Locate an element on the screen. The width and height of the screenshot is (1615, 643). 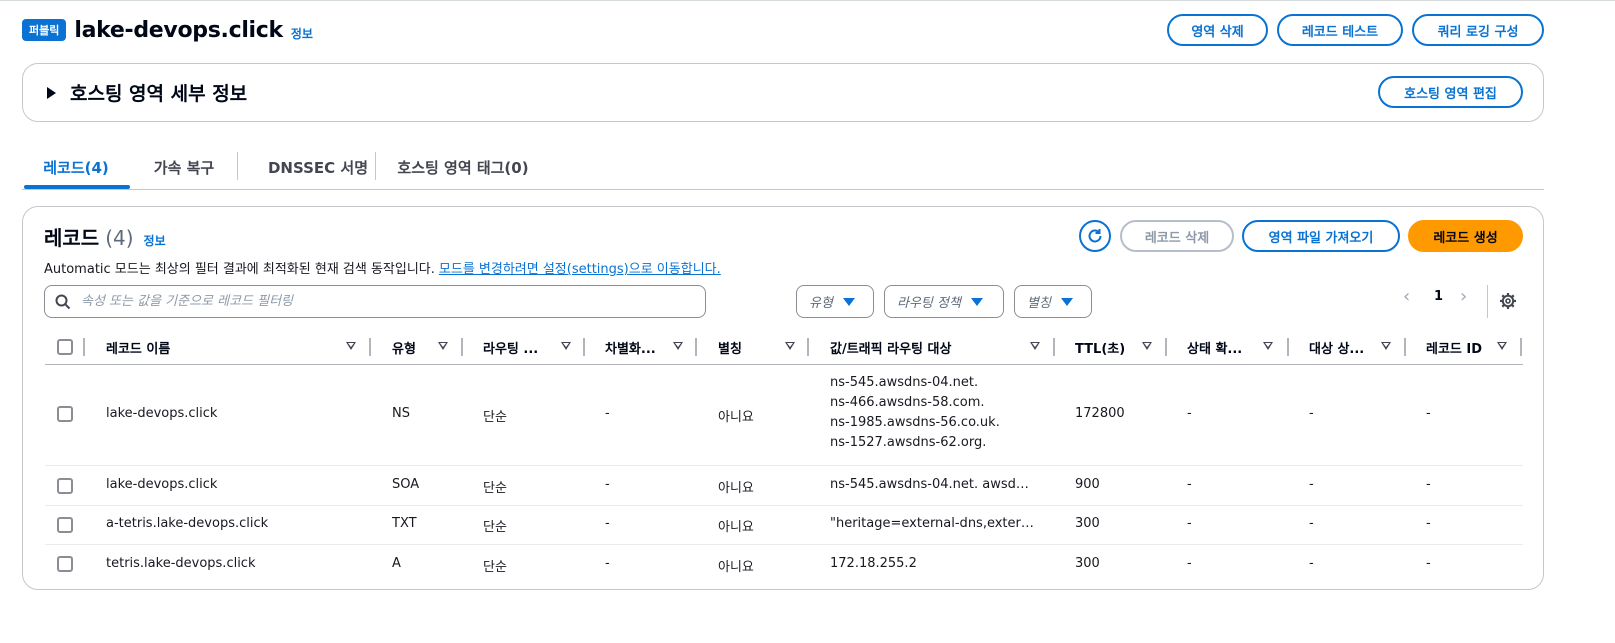
settings-gear-icon is located at coordinates (1508, 301).